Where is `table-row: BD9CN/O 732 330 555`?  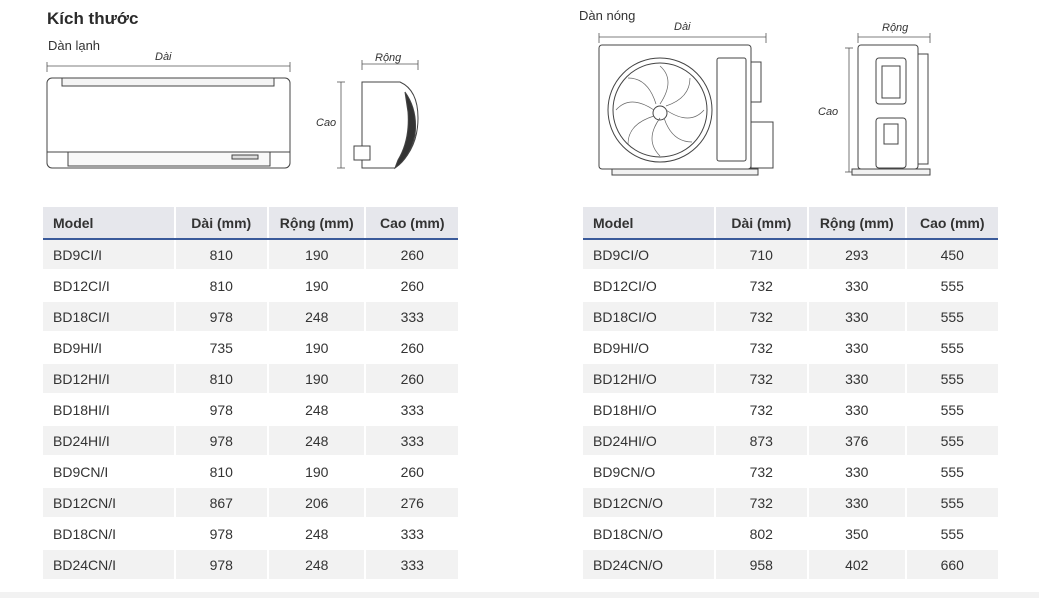
table-row: BD9CN/O 732 330 555 is located at coordinates (790, 472).